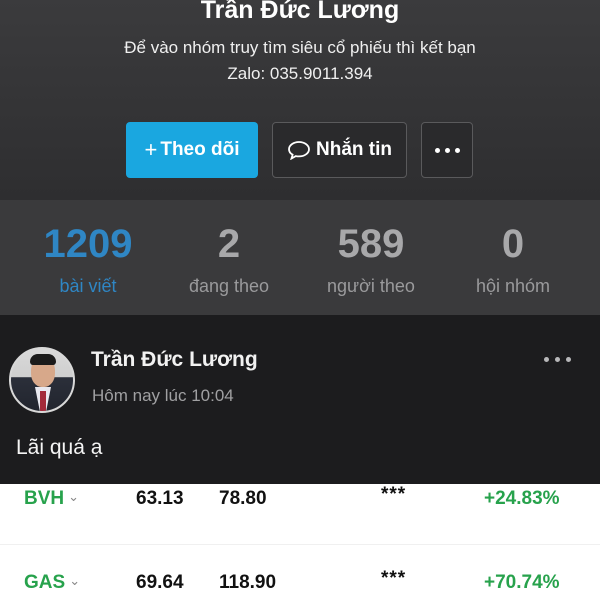  I want to click on change-percent: +24.83%, so click(522, 498).